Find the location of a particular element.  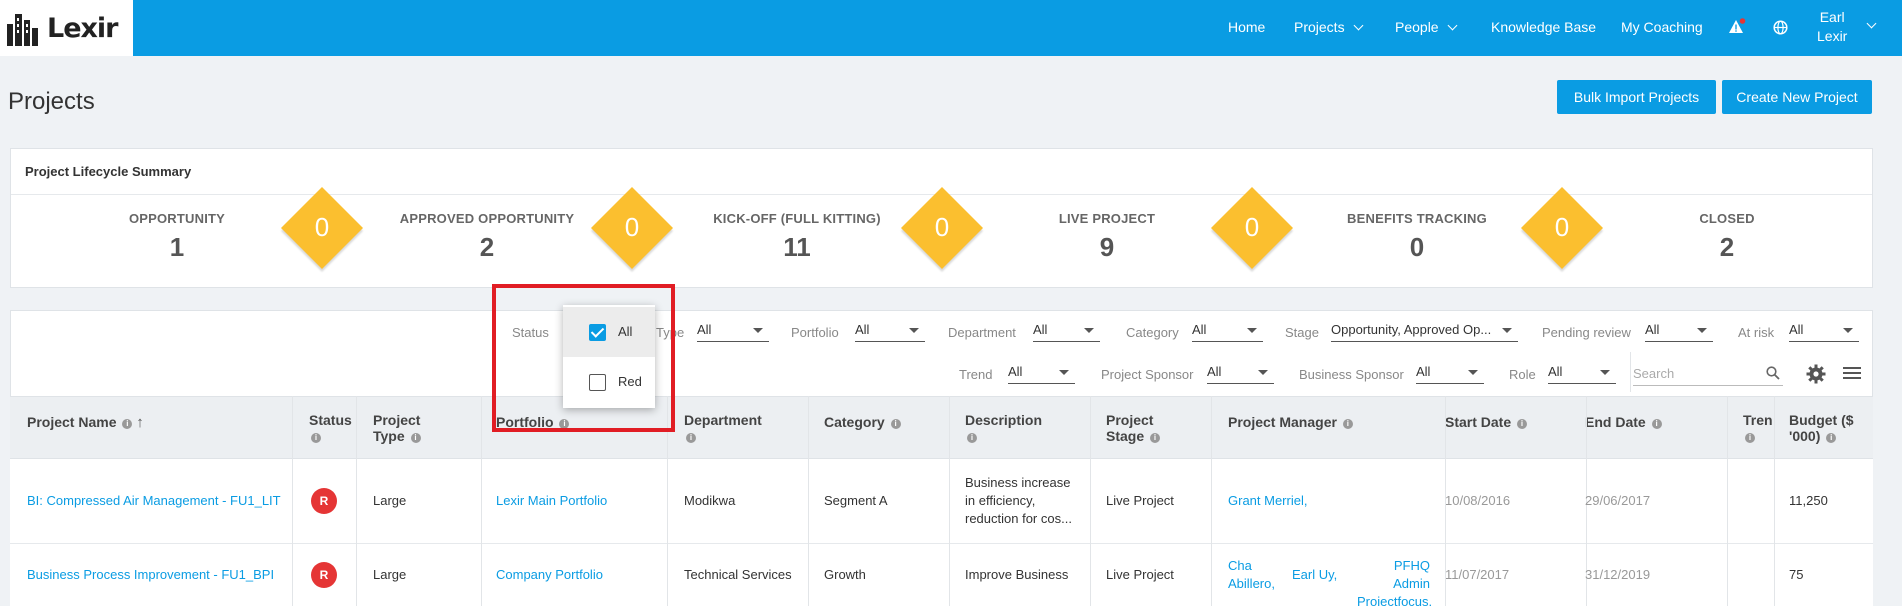

col-header-label: End Date is located at coordinates (1615, 422).